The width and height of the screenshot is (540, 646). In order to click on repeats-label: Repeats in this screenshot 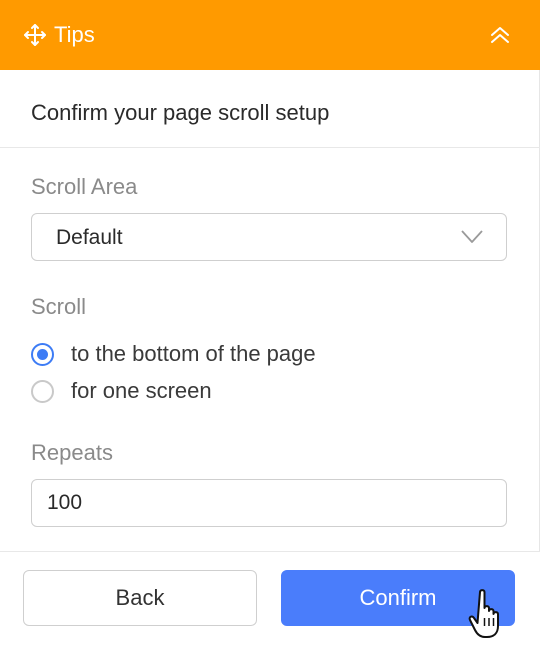, I will do `click(72, 452)`.